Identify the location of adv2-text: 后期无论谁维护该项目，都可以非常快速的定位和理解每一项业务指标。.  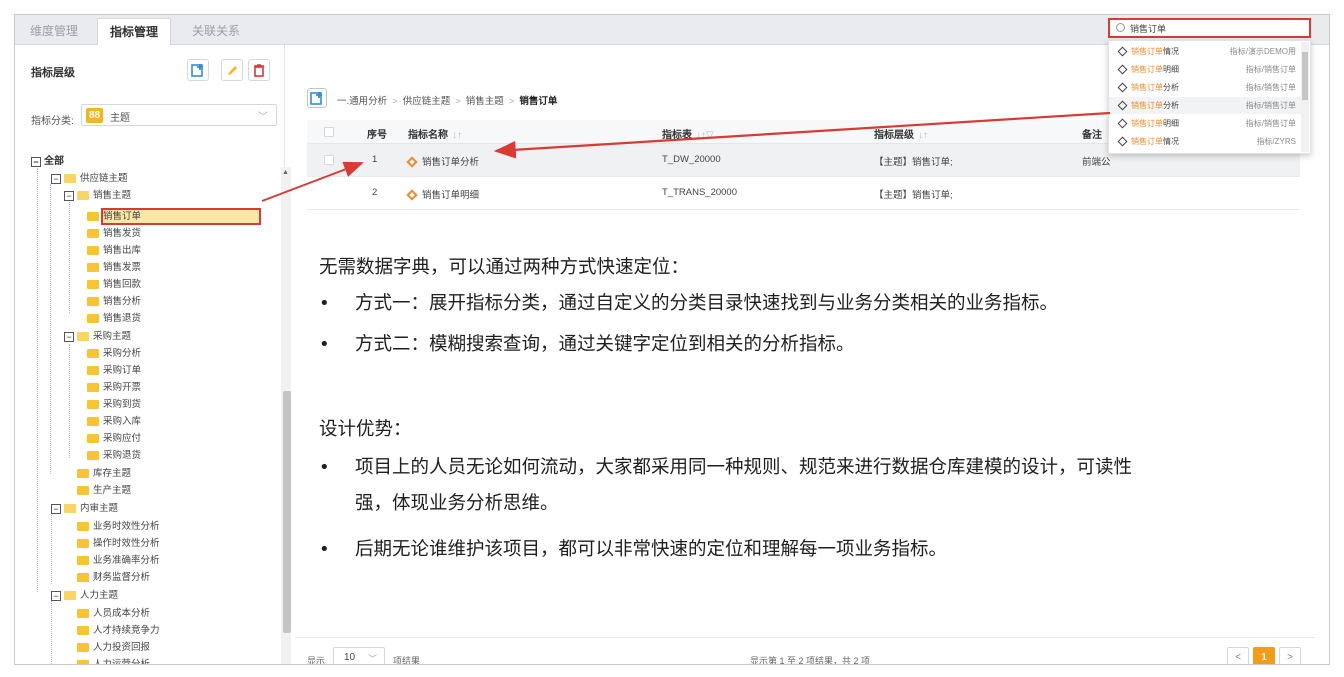
(651, 549).